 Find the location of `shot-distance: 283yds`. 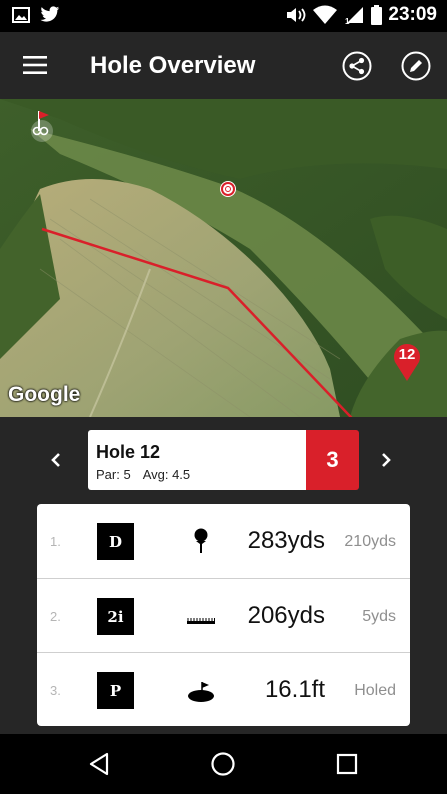

shot-distance: 283yds is located at coordinates (286, 540).